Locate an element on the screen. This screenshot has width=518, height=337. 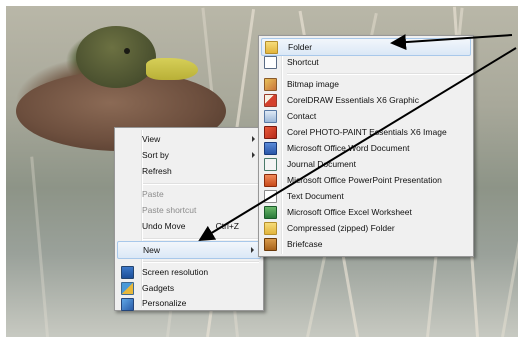
submenu-item-text-document: Text Document is located at coordinates (366, 196).